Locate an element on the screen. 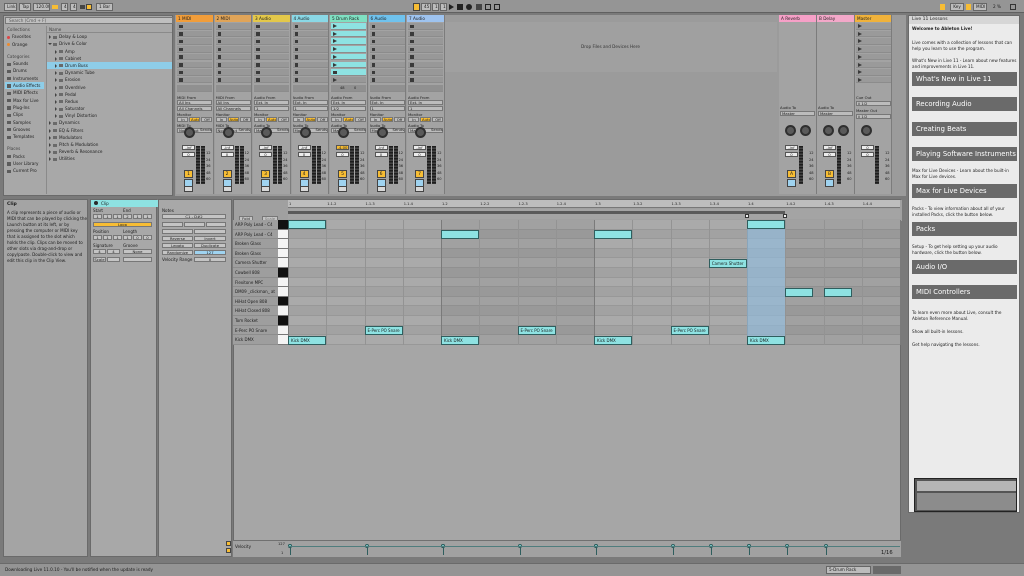  play-clip-icon is located at coordinates (335, 79).